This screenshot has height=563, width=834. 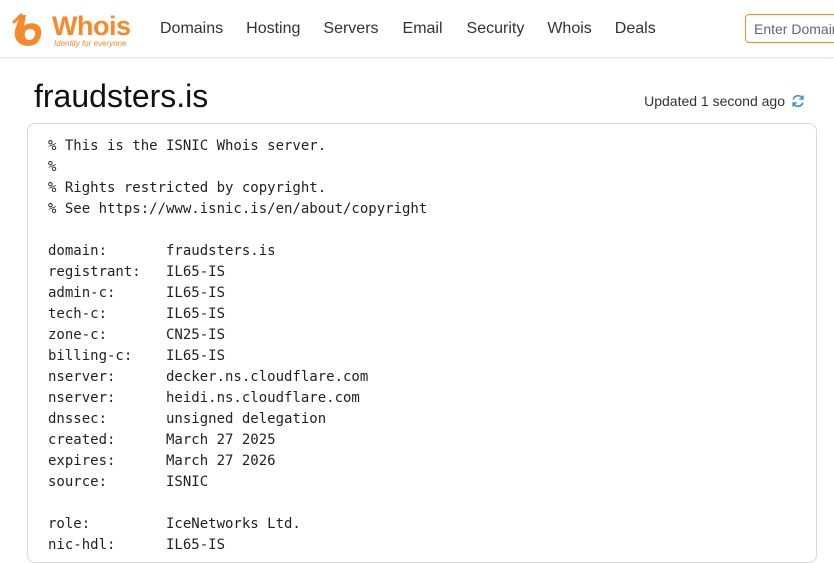 What do you see at coordinates (121, 96) in the screenshot?
I see `page-title: fraudsters.is` at bounding box center [121, 96].